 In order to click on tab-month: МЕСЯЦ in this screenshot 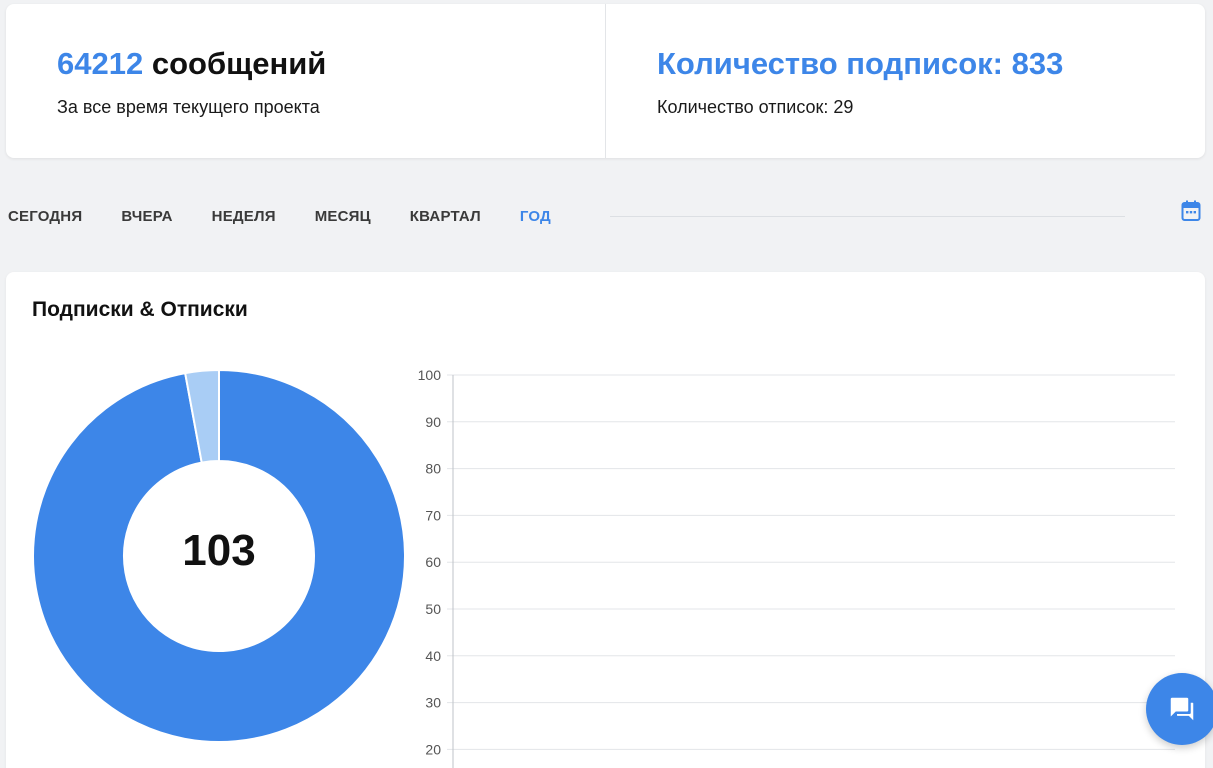, I will do `click(343, 216)`.